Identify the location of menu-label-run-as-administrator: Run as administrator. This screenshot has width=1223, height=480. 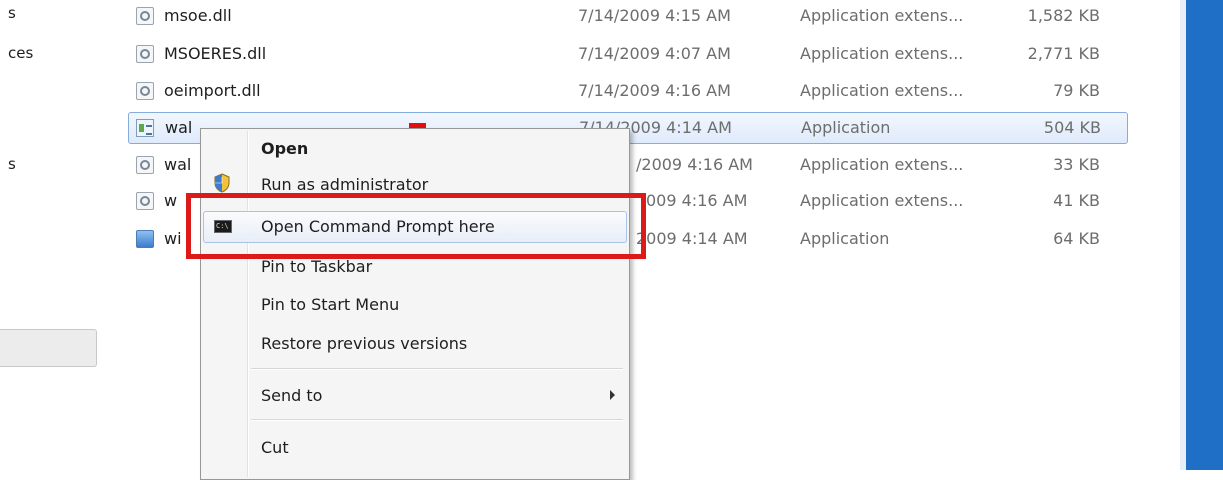
(345, 184).